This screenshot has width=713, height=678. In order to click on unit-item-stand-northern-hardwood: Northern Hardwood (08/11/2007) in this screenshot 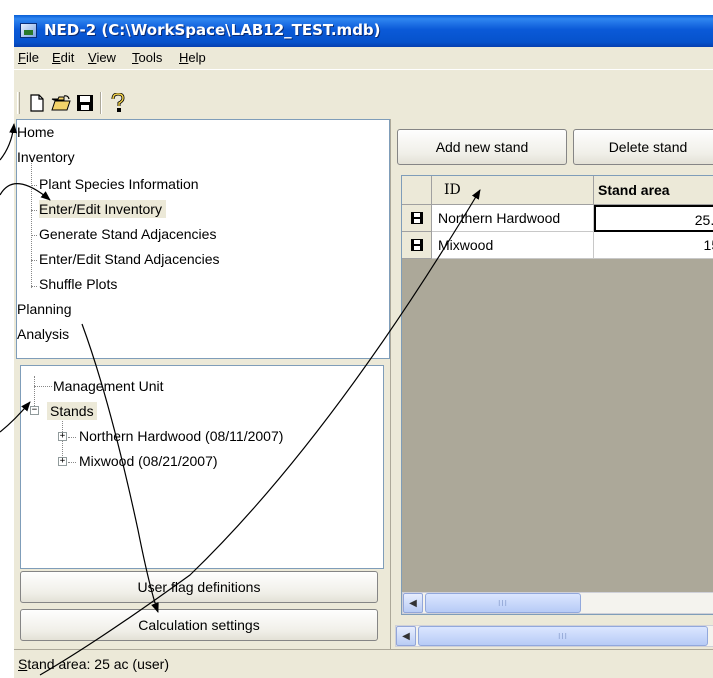, I will do `click(181, 436)`.